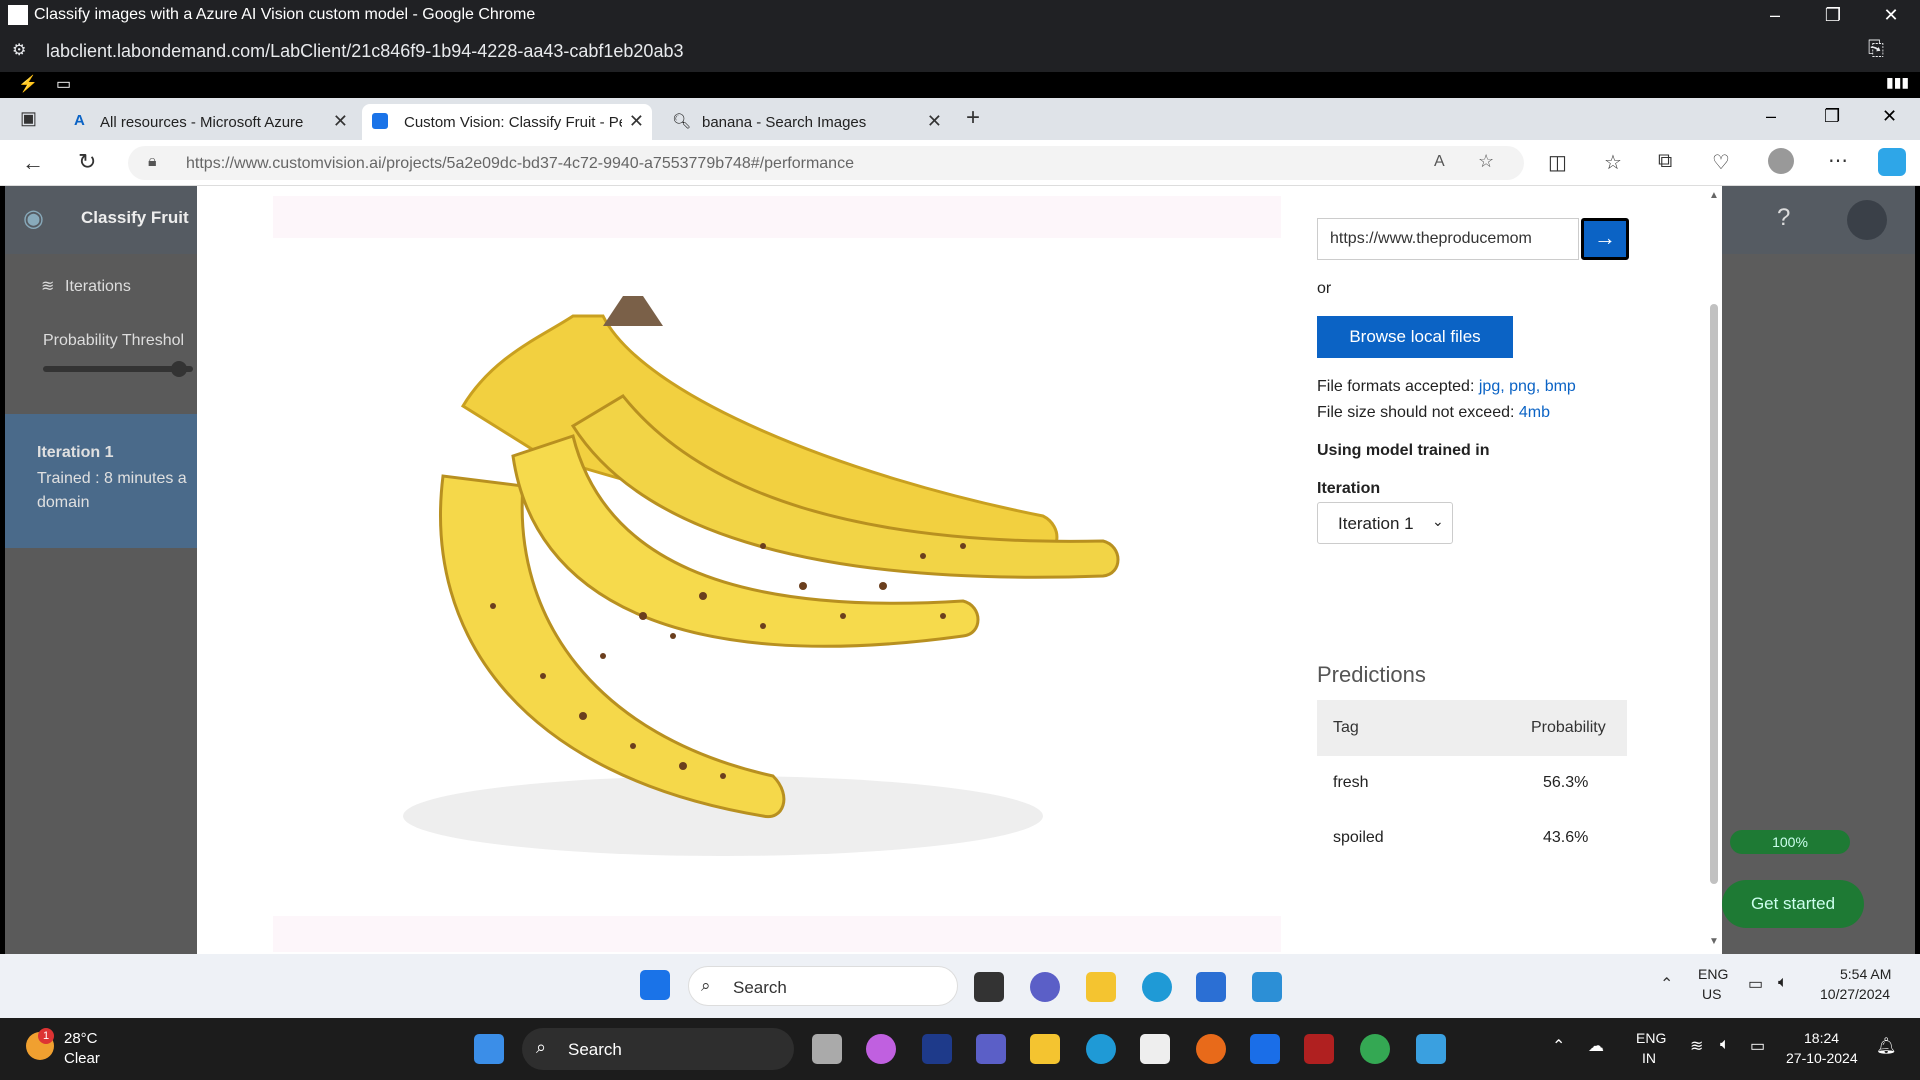 This screenshot has height=1080, width=1920. I want to click on split-screen-icon: ◫, so click(1557, 162).